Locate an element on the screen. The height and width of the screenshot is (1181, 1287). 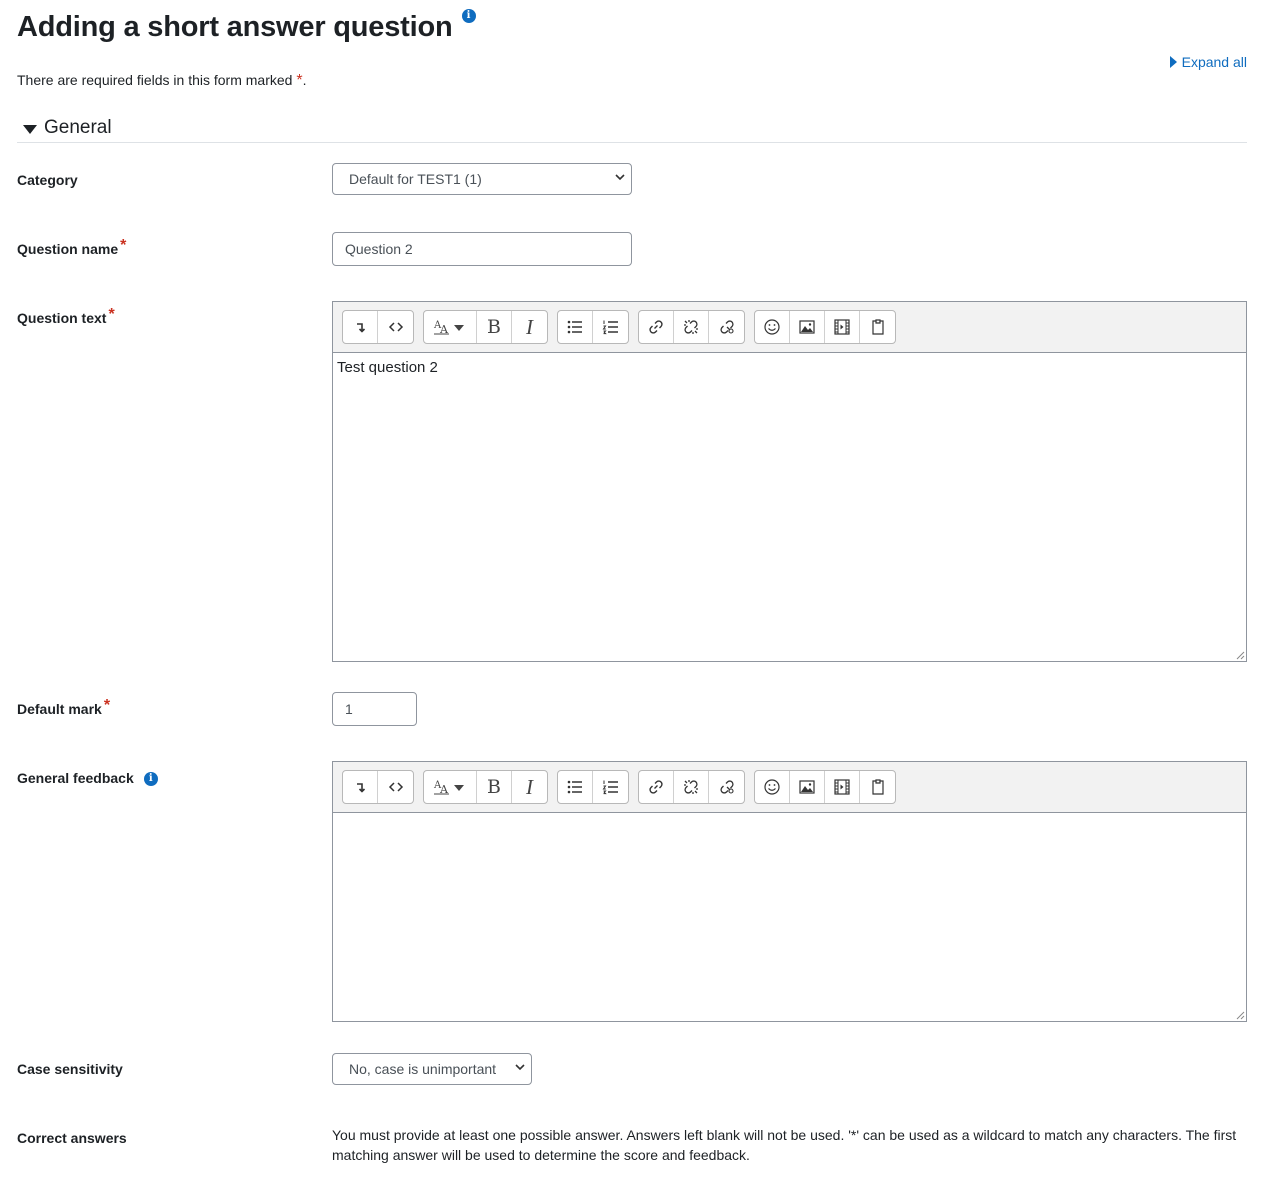
default-mark-label: Default mark * is located at coordinates (63, 708).